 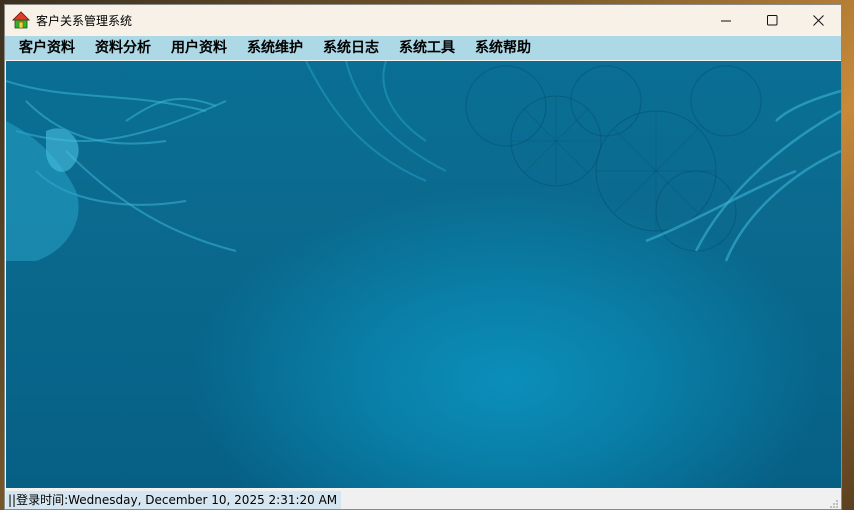 What do you see at coordinates (834, 504) in the screenshot?
I see `resize-grip-icon` at bounding box center [834, 504].